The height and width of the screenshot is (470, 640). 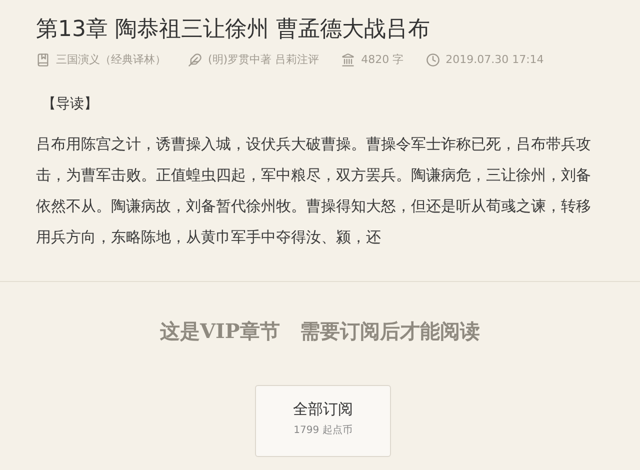 I want to click on clock-icon, so click(x=433, y=59).